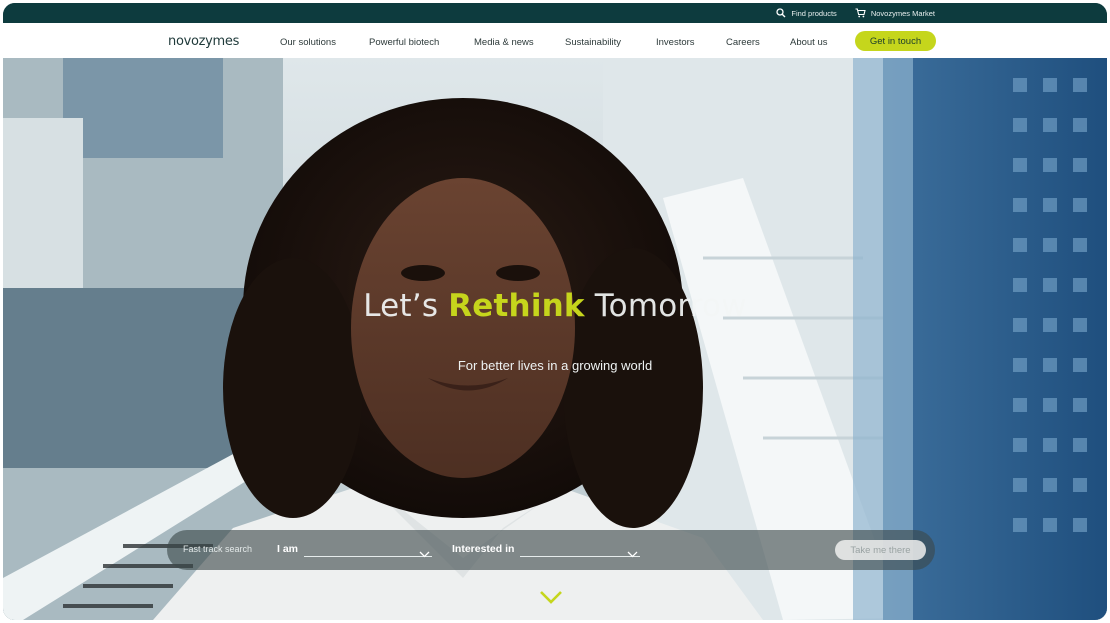 This screenshot has height=623, width=1110. What do you see at coordinates (593, 42) in the screenshot?
I see `nav-sustainability: Sustainability` at bounding box center [593, 42].